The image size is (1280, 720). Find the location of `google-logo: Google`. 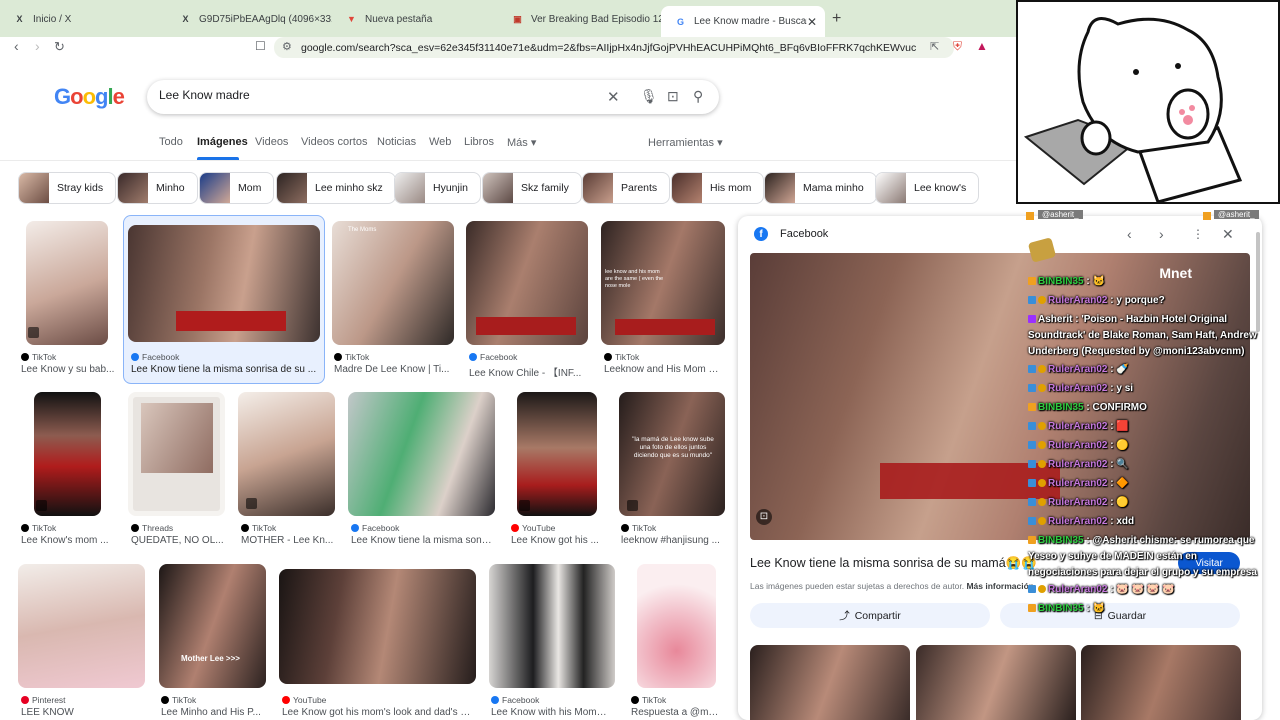

google-logo: Google is located at coordinates (89, 97).